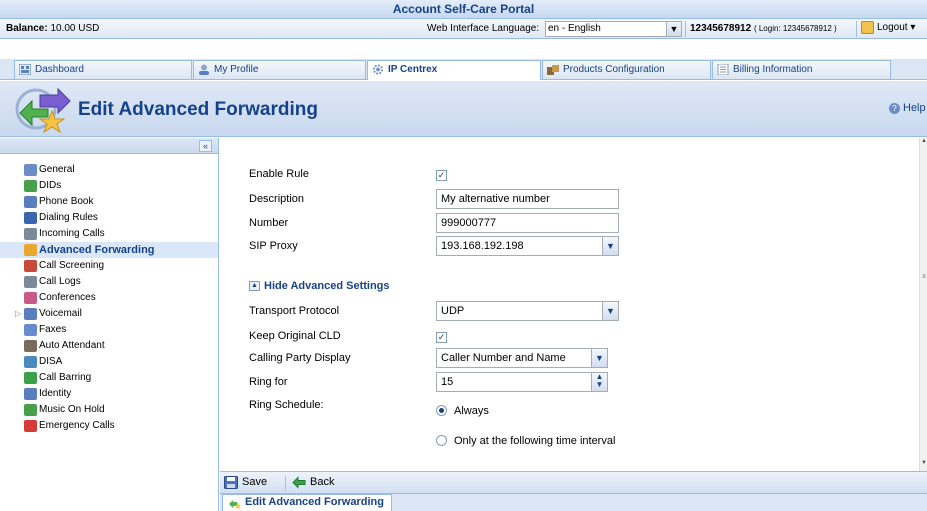 The height and width of the screenshot is (511, 927). What do you see at coordinates (441, 440) in the screenshot?
I see `schedule-interval-radio` at bounding box center [441, 440].